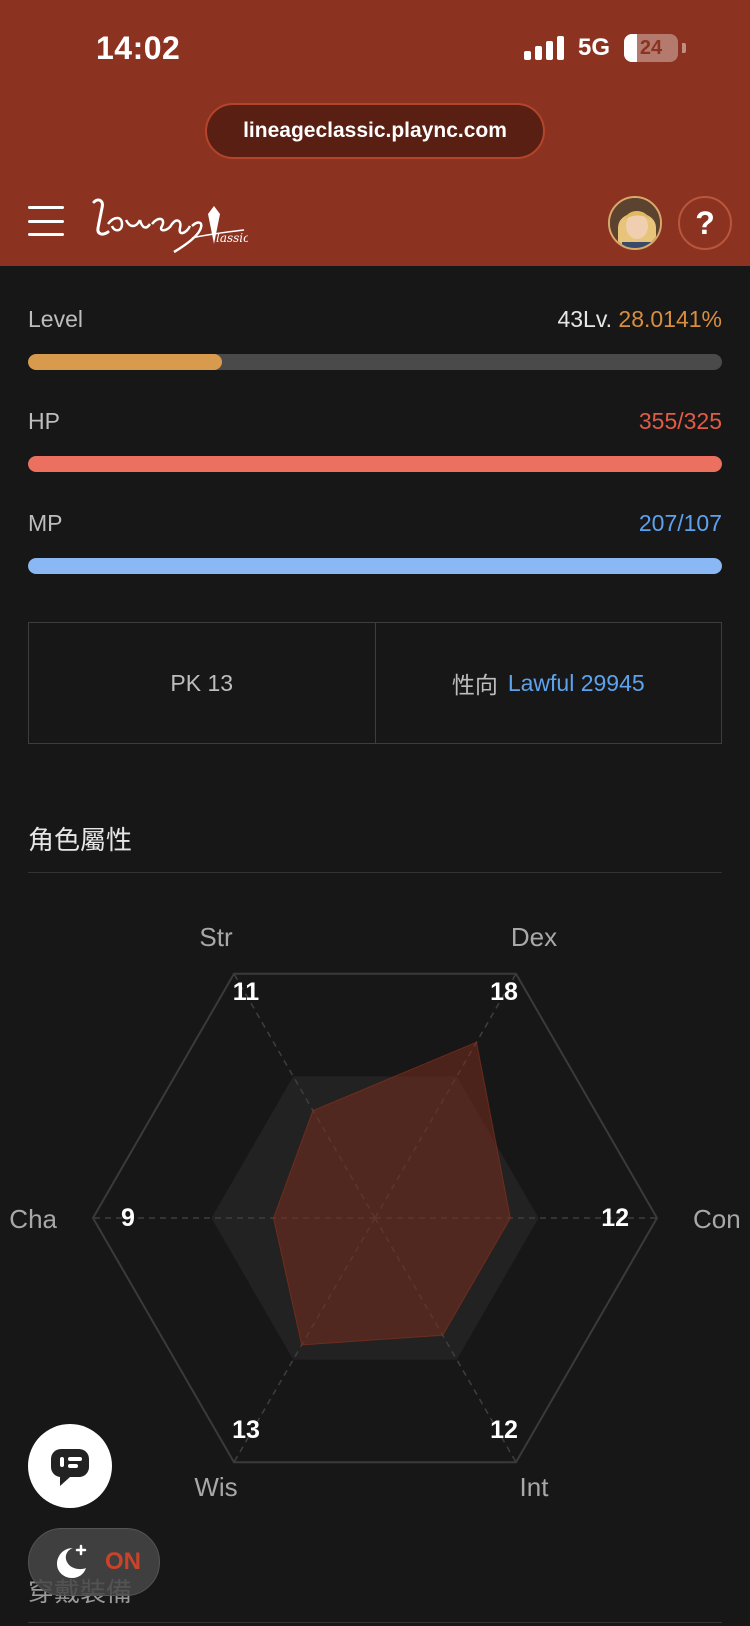 This screenshot has height=1626, width=750. I want to click on battery-tip, so click(684, 48).